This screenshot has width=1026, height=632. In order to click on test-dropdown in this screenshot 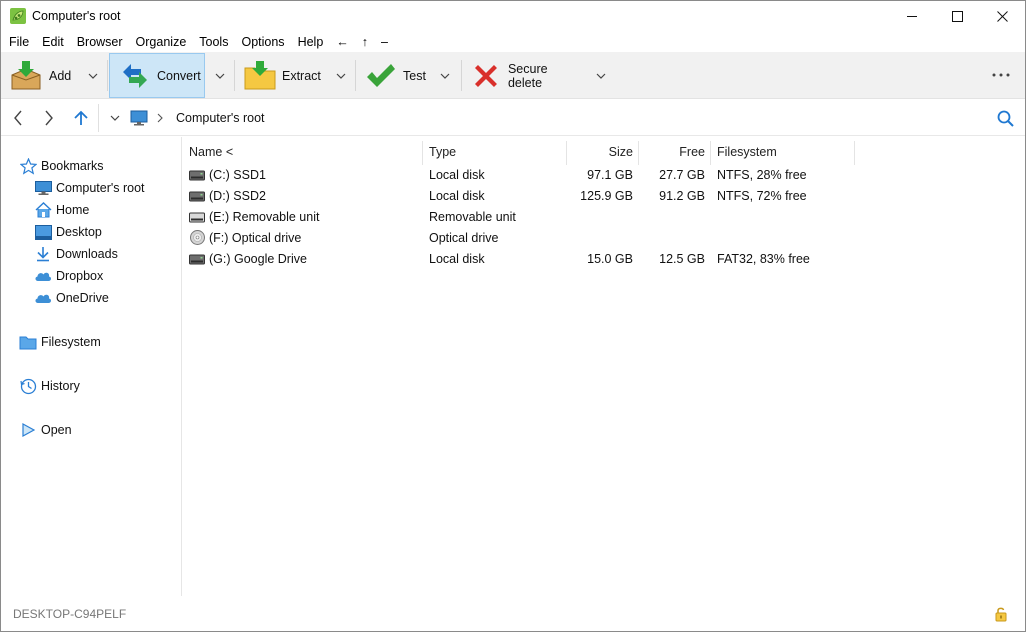, I will do `click(445, 75)`.